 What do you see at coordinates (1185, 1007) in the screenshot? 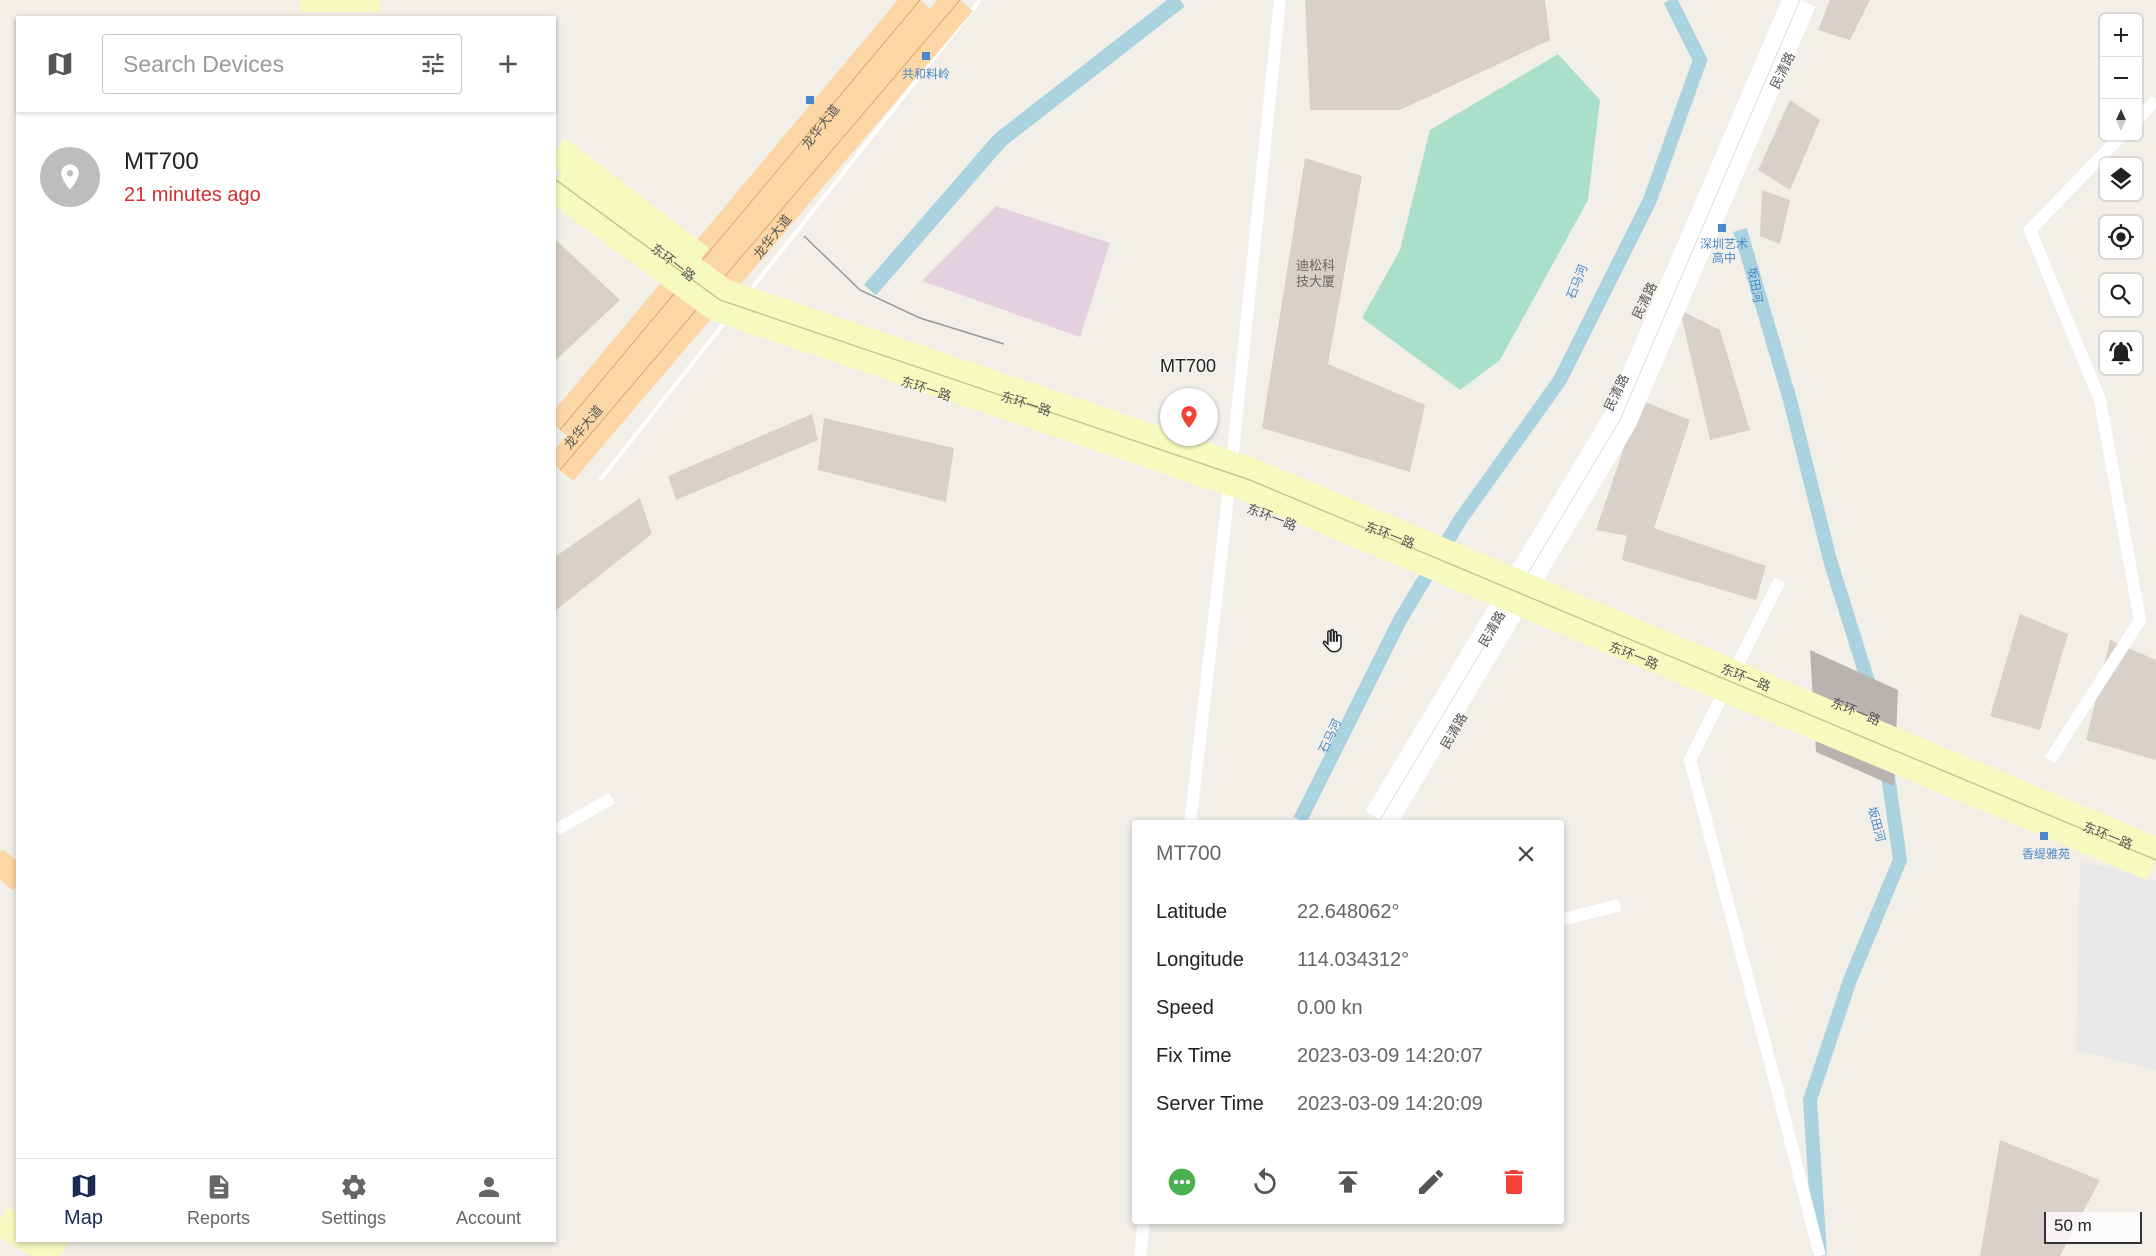
I see `row-key: Speed` at bounding box center [1185, 1007].